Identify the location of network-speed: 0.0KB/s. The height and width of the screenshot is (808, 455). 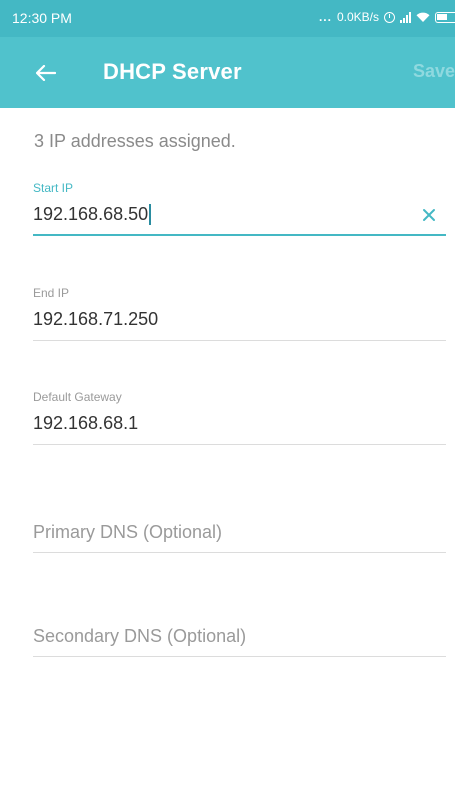
(357, 17).